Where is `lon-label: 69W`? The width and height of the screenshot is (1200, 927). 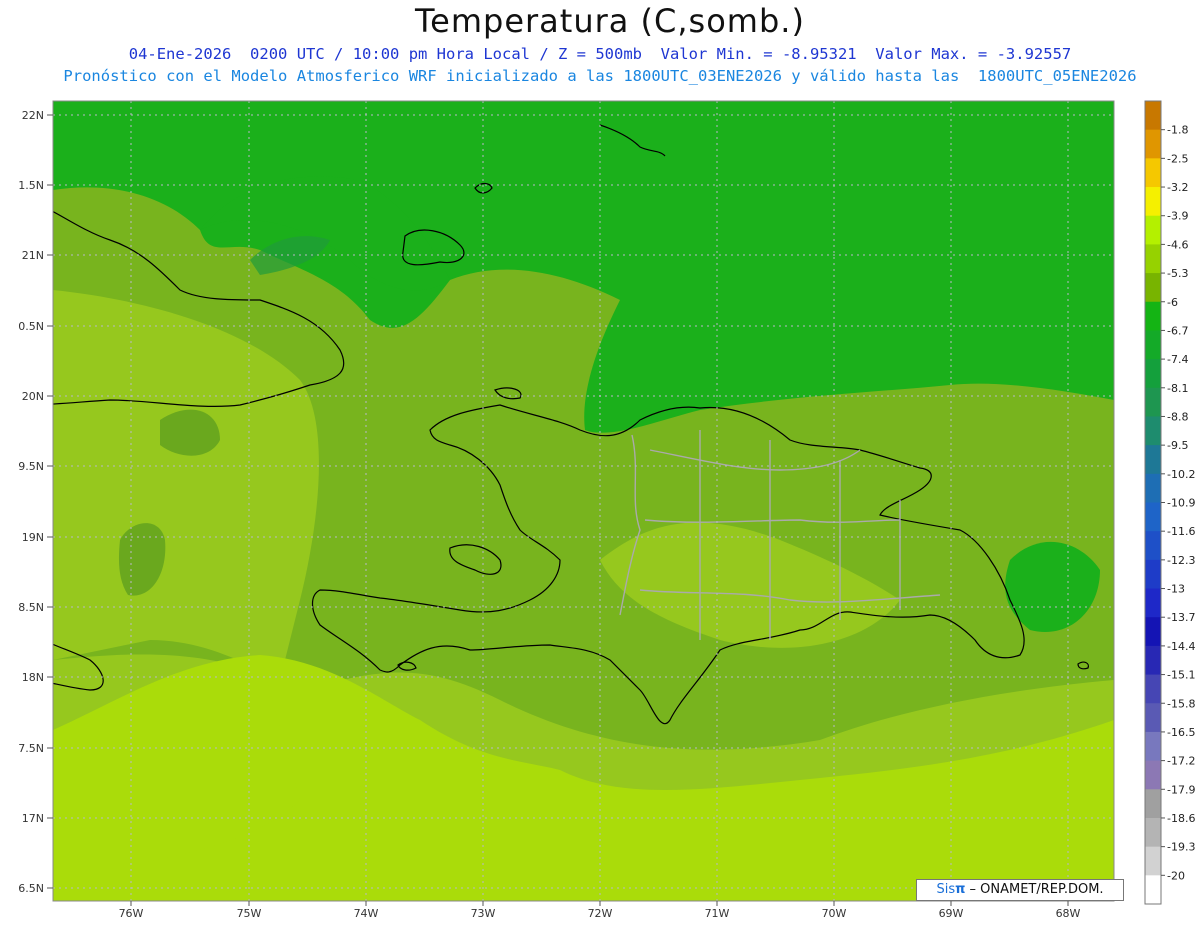 lon-label: 69W is located at coordinates (951, 913).